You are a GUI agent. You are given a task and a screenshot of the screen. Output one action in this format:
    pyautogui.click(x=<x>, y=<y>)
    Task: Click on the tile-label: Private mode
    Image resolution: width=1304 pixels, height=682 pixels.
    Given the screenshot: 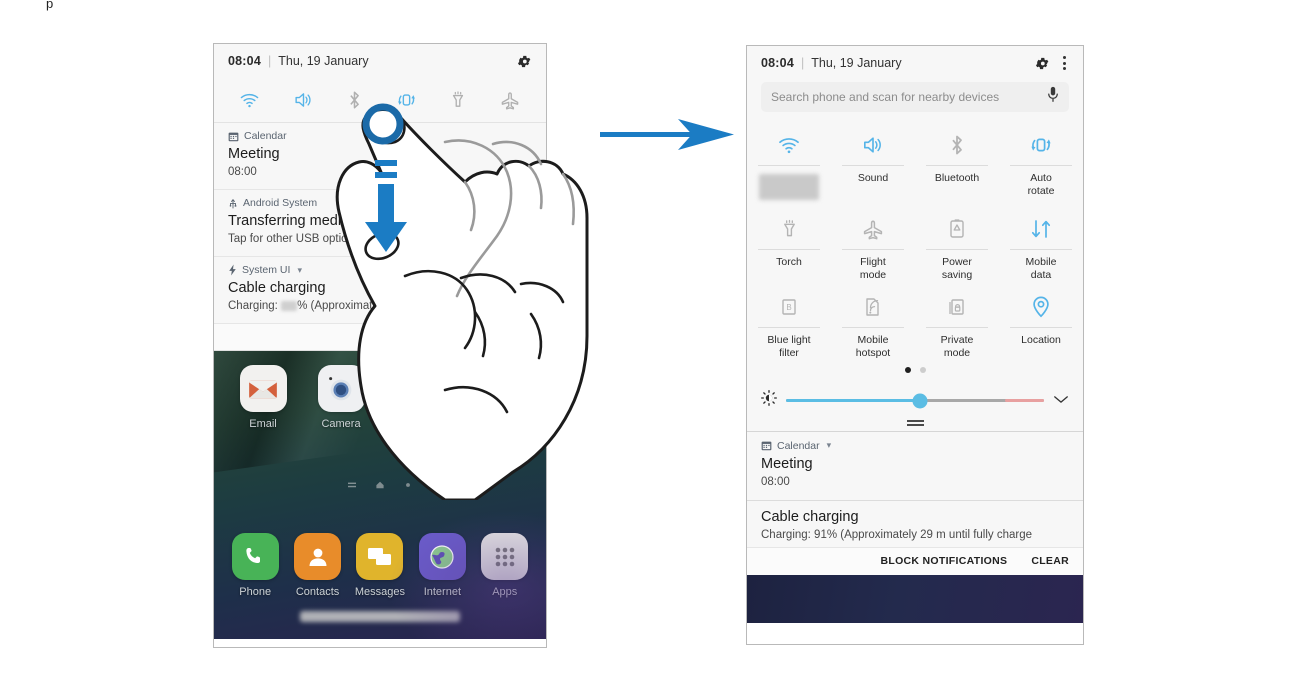 What is the action you would take?
    pyautogui.click(x=957, y=346)
    